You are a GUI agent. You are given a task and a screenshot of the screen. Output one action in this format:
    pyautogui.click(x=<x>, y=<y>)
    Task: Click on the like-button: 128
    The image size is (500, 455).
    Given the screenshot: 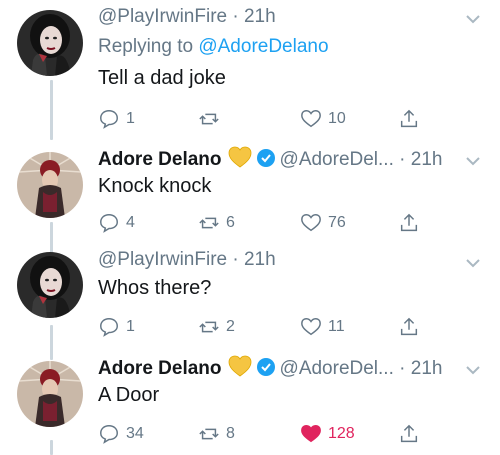 What is the action you would take?
    pyautogui.click(x=327, y=434)
    